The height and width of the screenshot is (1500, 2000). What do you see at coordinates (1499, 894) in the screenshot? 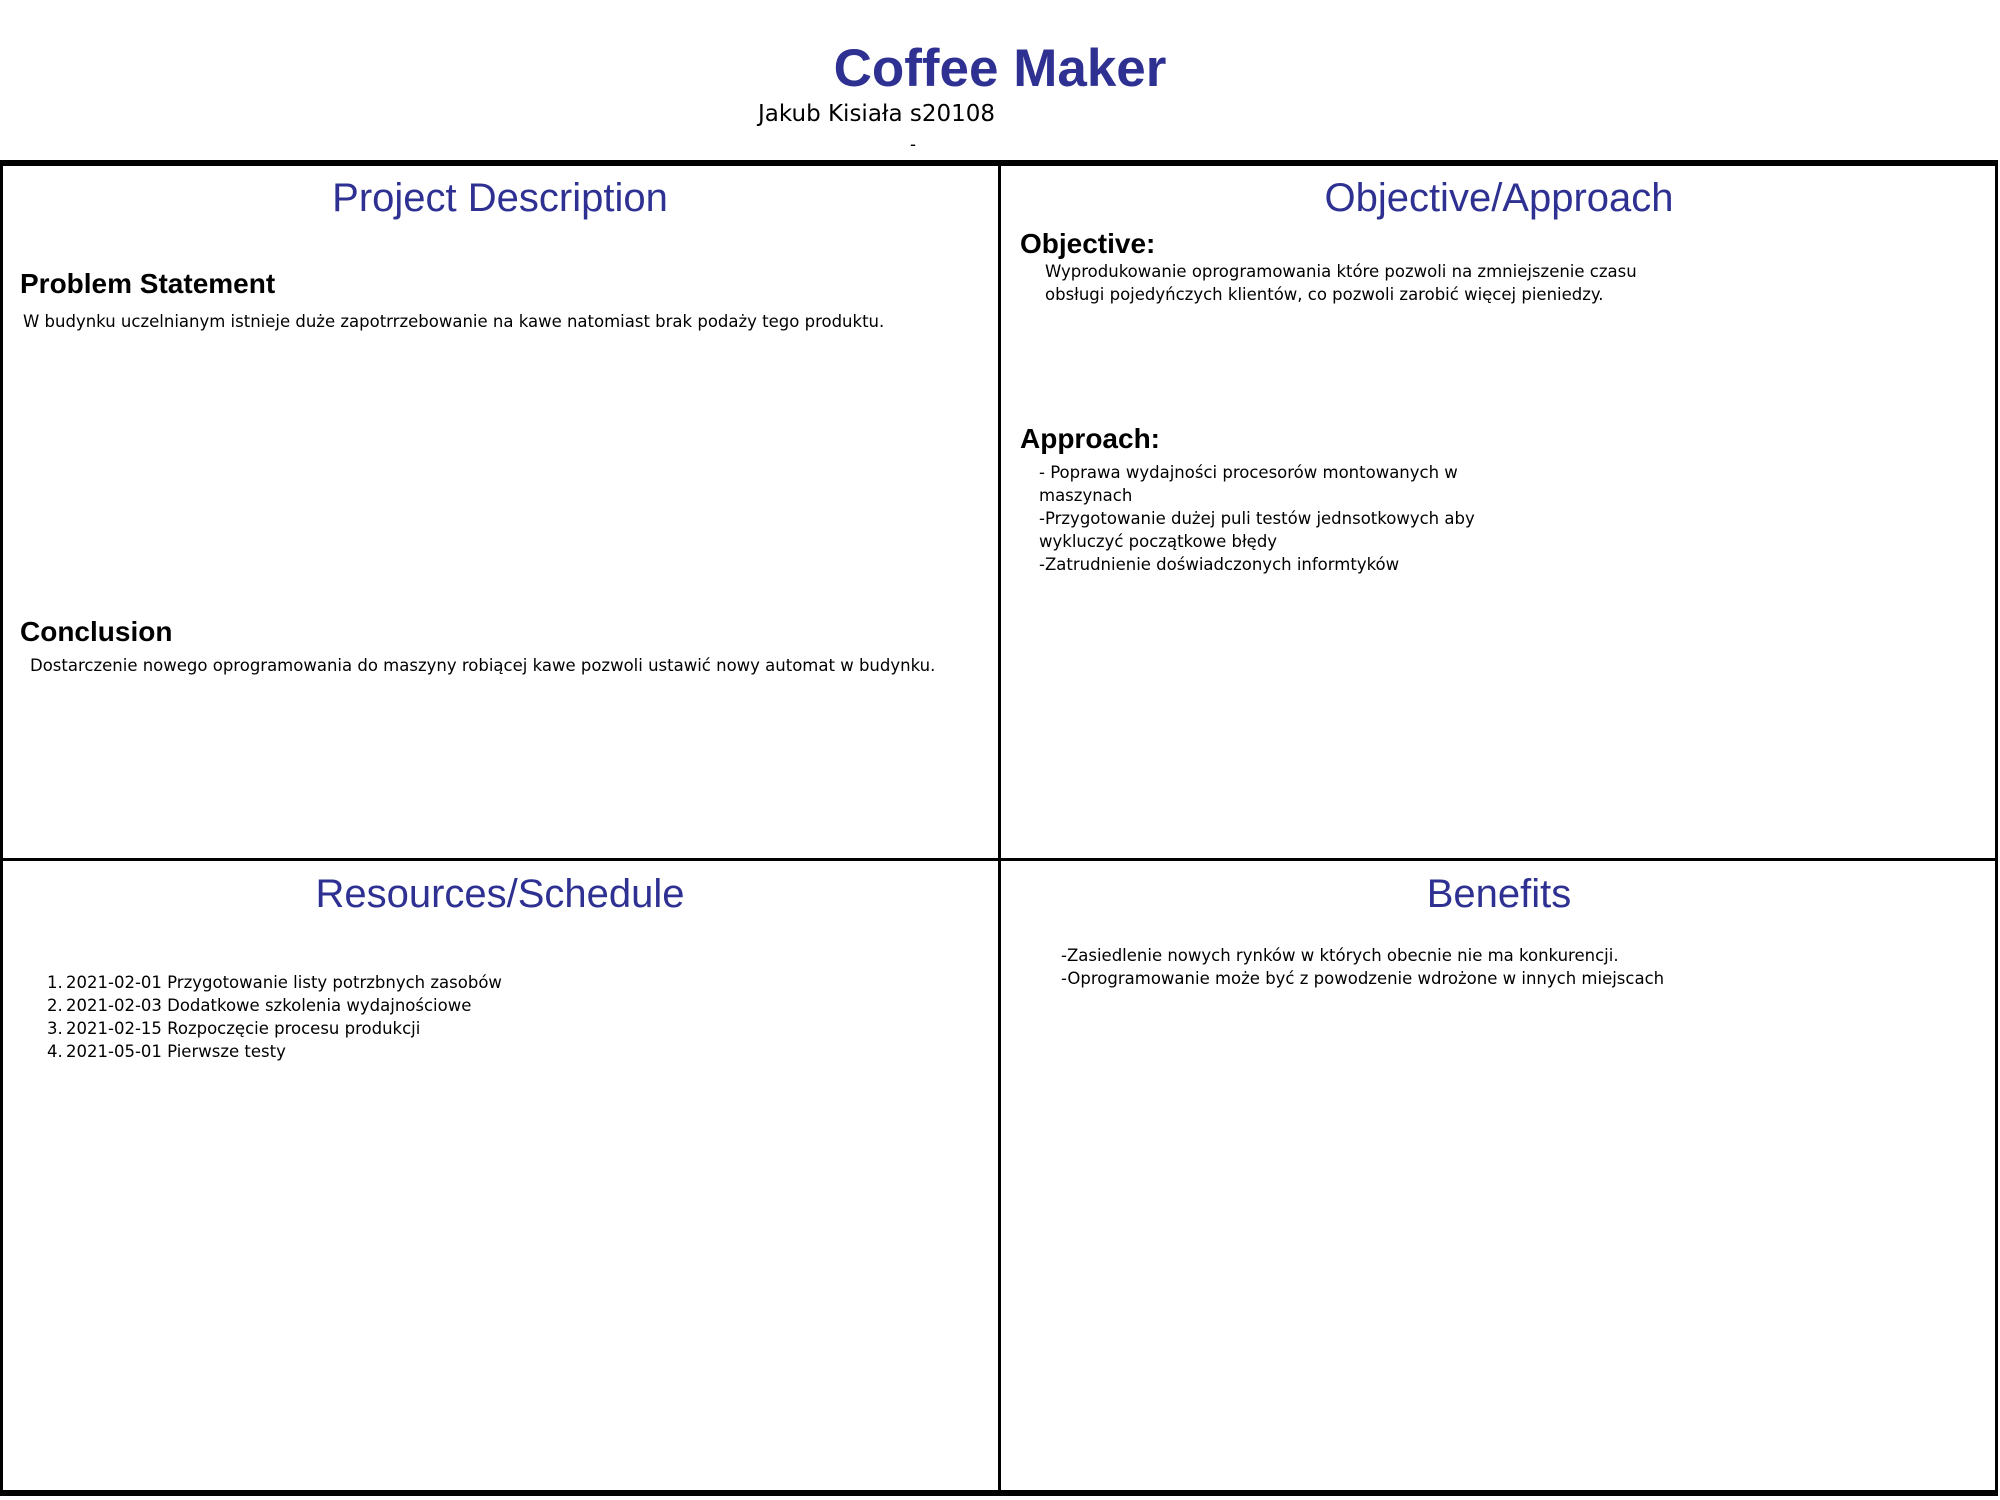
I see `benefits-title: Benefits` at bounding box center [1499, 894].